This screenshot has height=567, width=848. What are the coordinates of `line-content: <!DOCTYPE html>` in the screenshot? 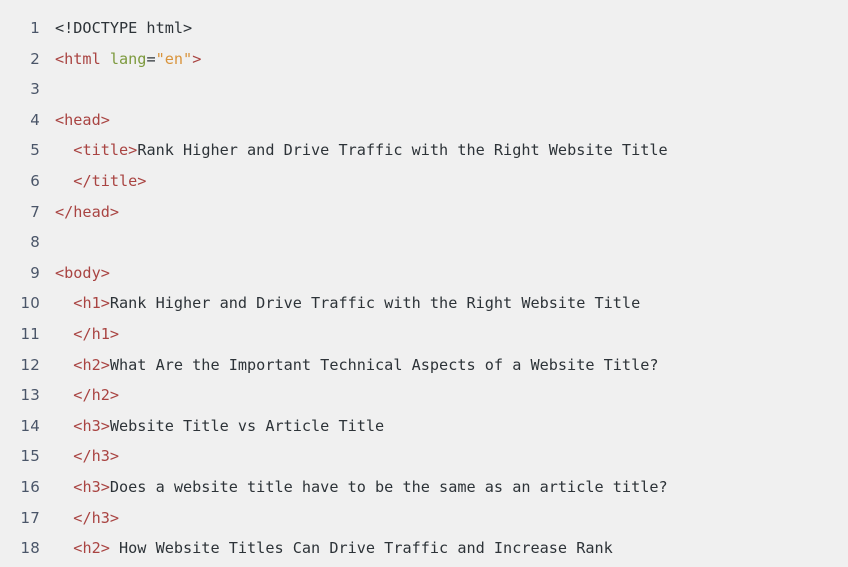 It's located at (444, 28).